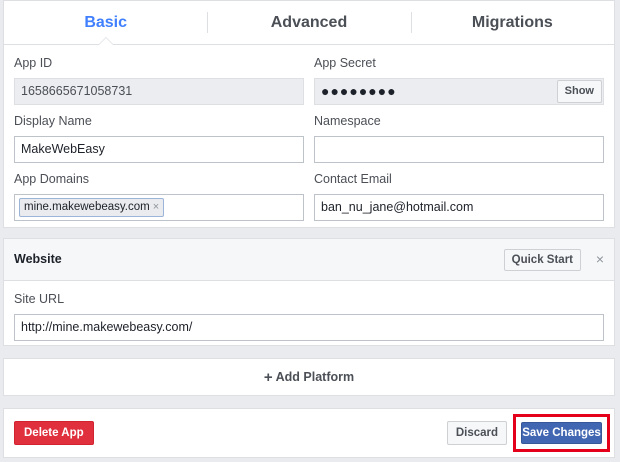 This screenshot has height=462, width=620. Describe the element at coordinates (268, 377) in the screenshot. I see `plus-icon: +` at that location.